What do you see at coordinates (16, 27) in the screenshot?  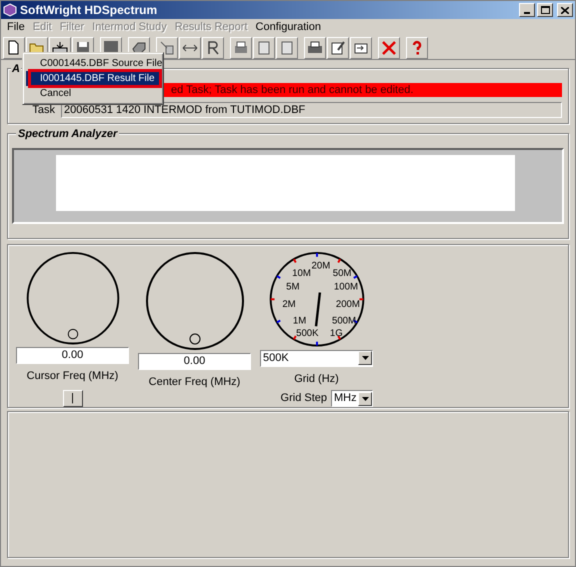 I see `menu-item: File` at bounding box center [16, 27].